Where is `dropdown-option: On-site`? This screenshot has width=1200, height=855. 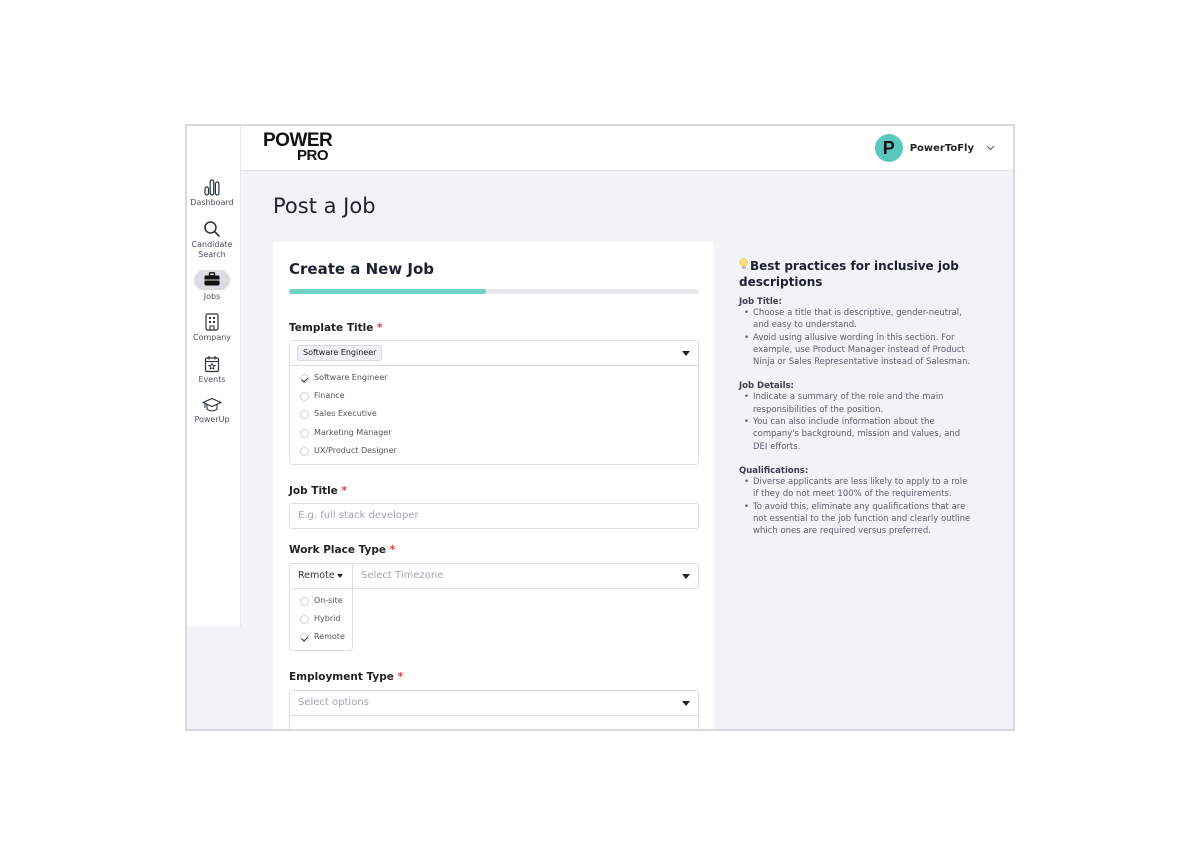 dropdown-option: On-site is located at coordinates (321, 601).